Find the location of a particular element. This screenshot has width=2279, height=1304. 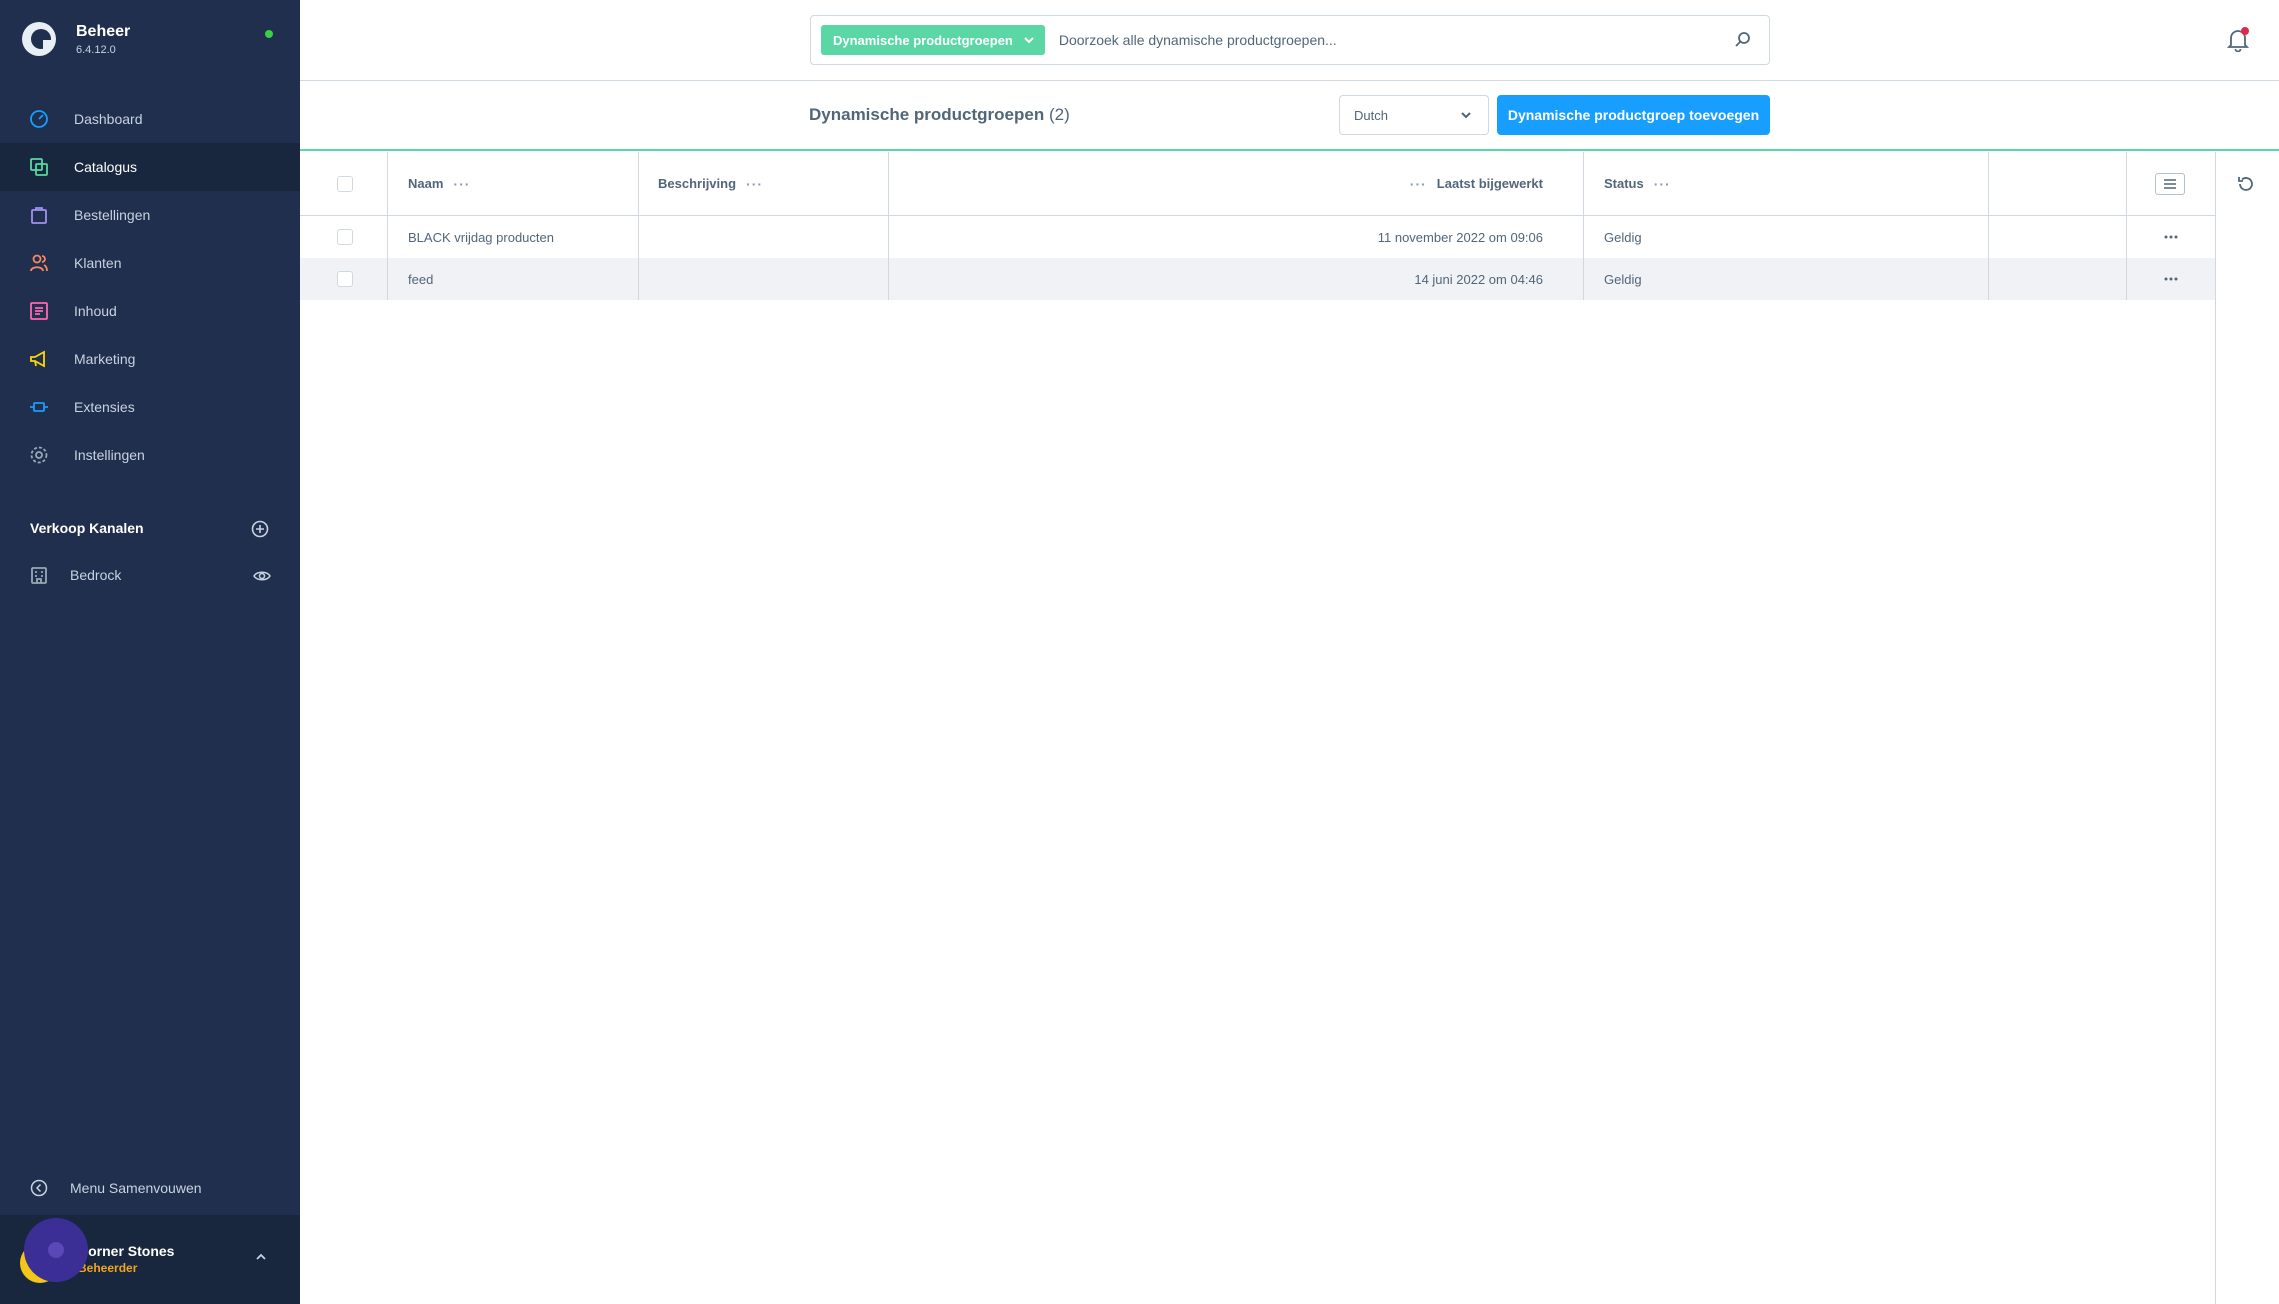

nav-item-catalog: Catalogus is located at coordinates (150, 167).